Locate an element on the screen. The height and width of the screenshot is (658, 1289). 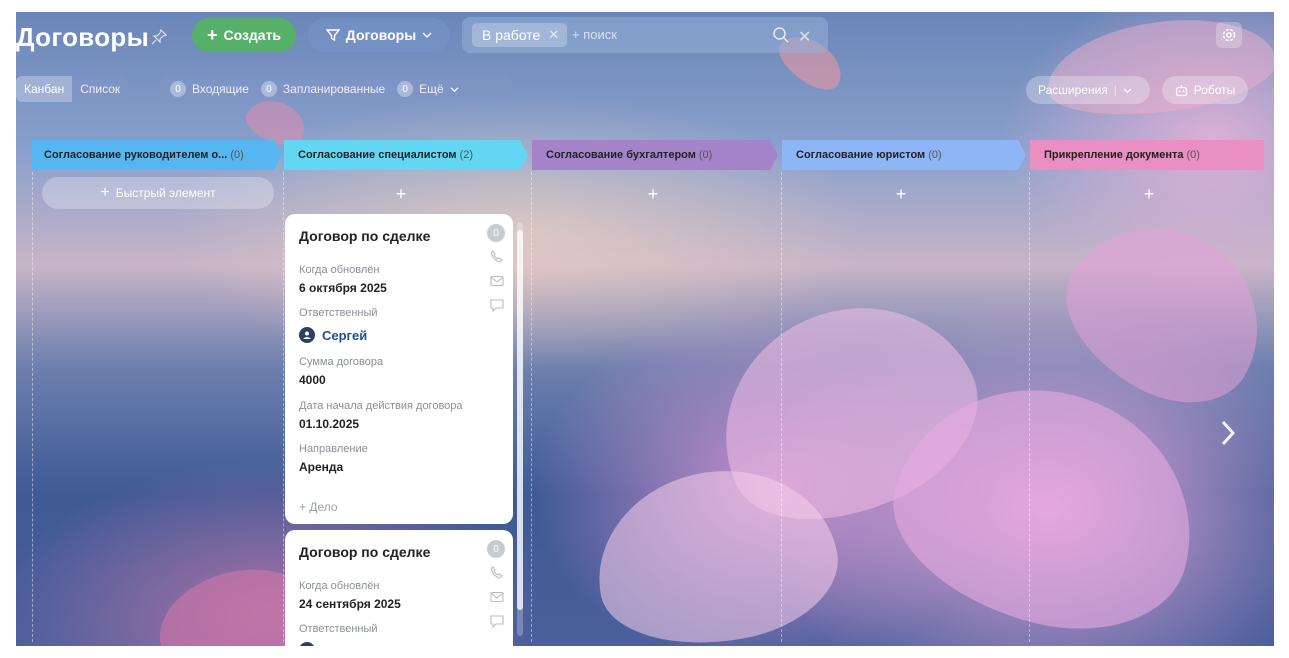
column-title: Согласование специалистом is located at coordinates (377, 155).